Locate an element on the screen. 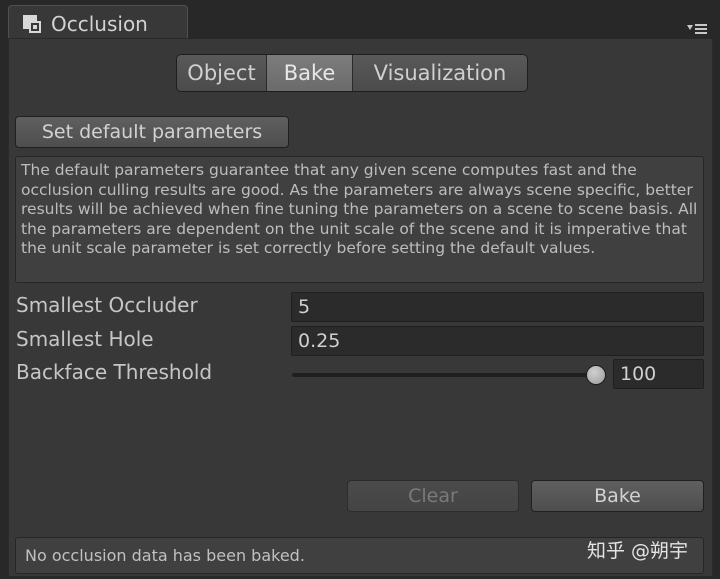  backface-threshold-label: Backface Threshold is located at coordinates (114, 372).